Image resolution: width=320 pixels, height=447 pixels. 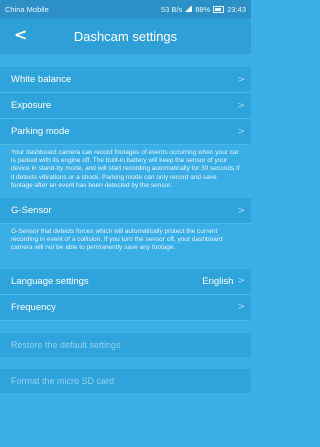 I want to click on format-sd-card-button: Format the micro SD card, so click(x=125, y=380).